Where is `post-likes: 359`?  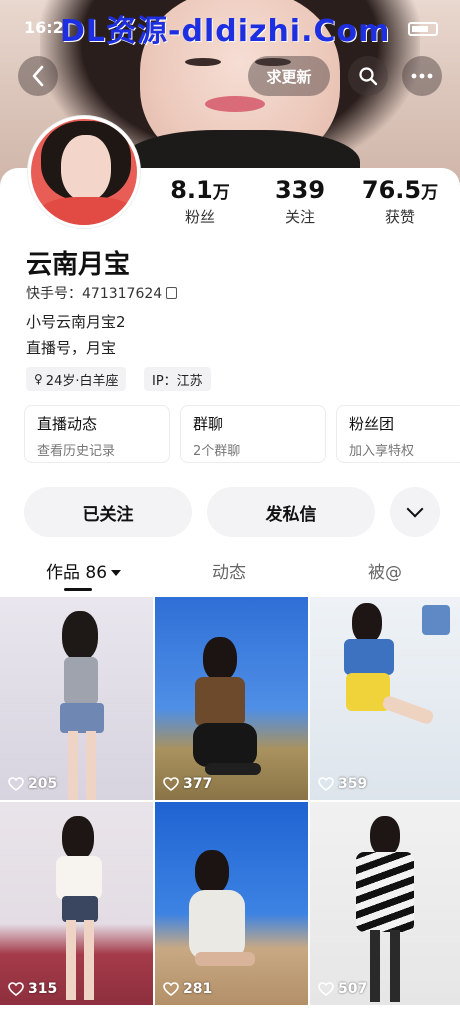 post-likes: 359 is located at coordinates (342, 784).